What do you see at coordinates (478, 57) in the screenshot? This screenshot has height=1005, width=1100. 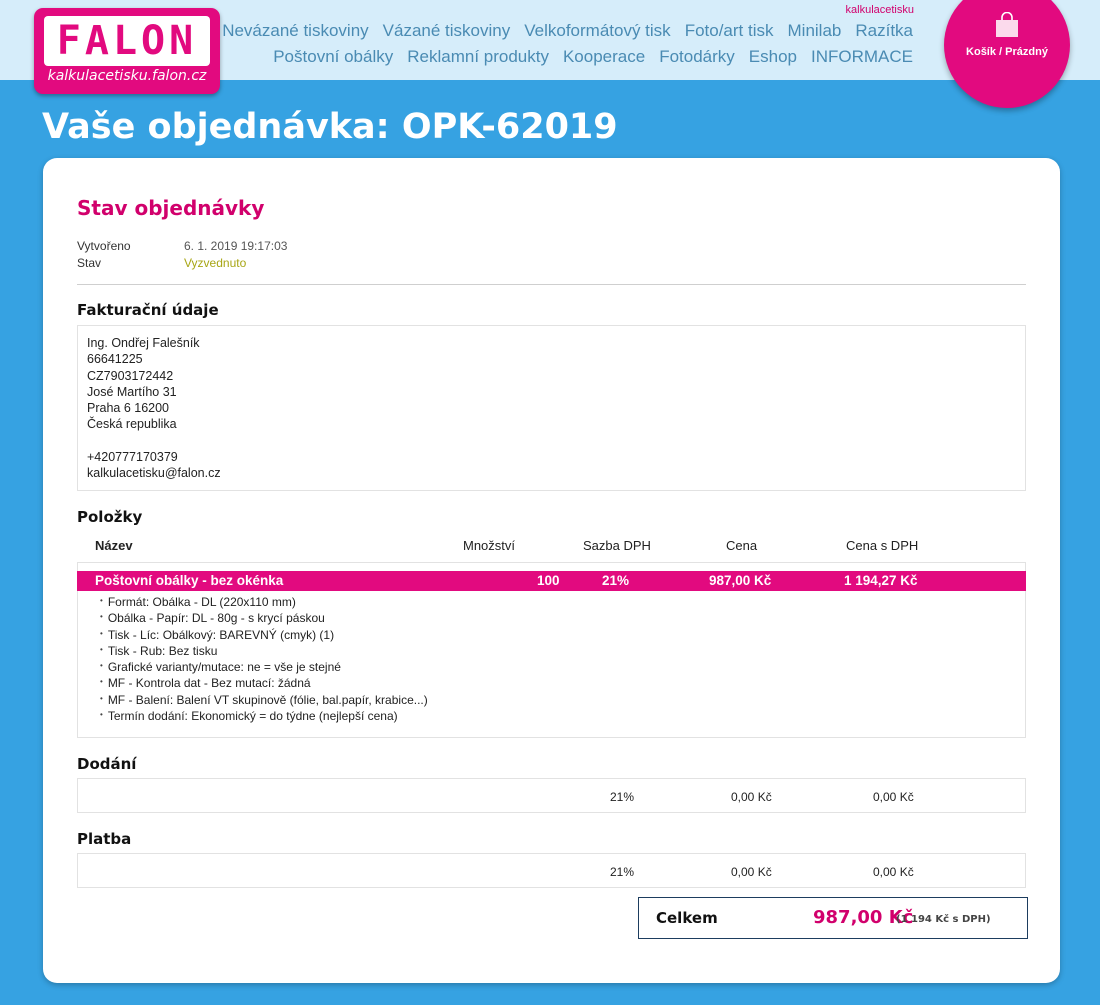 I see `nav-link-reklamni-produkty: Reklamní produkty` at bounding box center [478, 57].